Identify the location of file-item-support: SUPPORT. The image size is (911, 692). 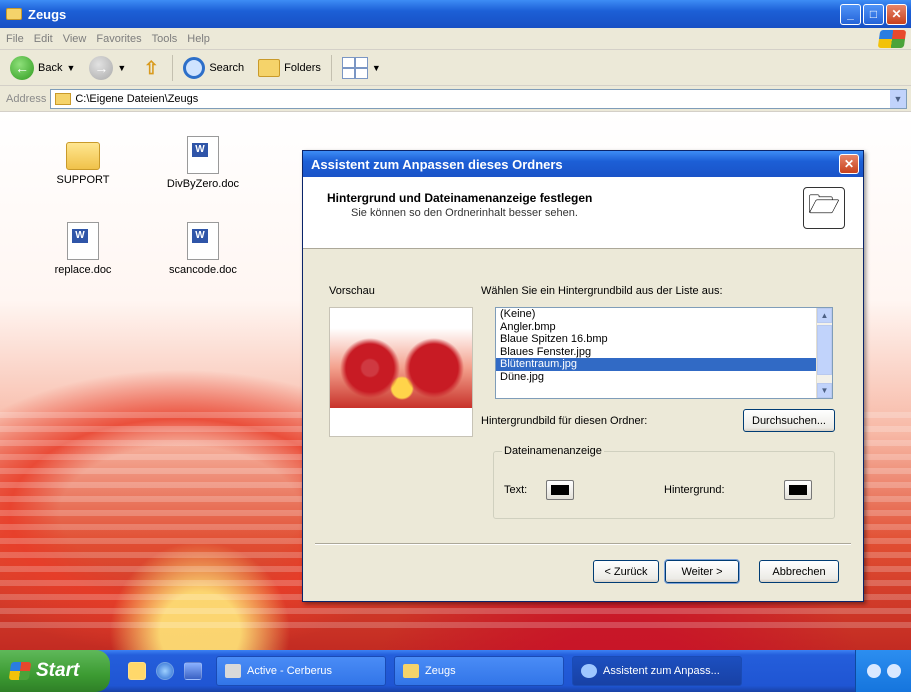
(83, 164).